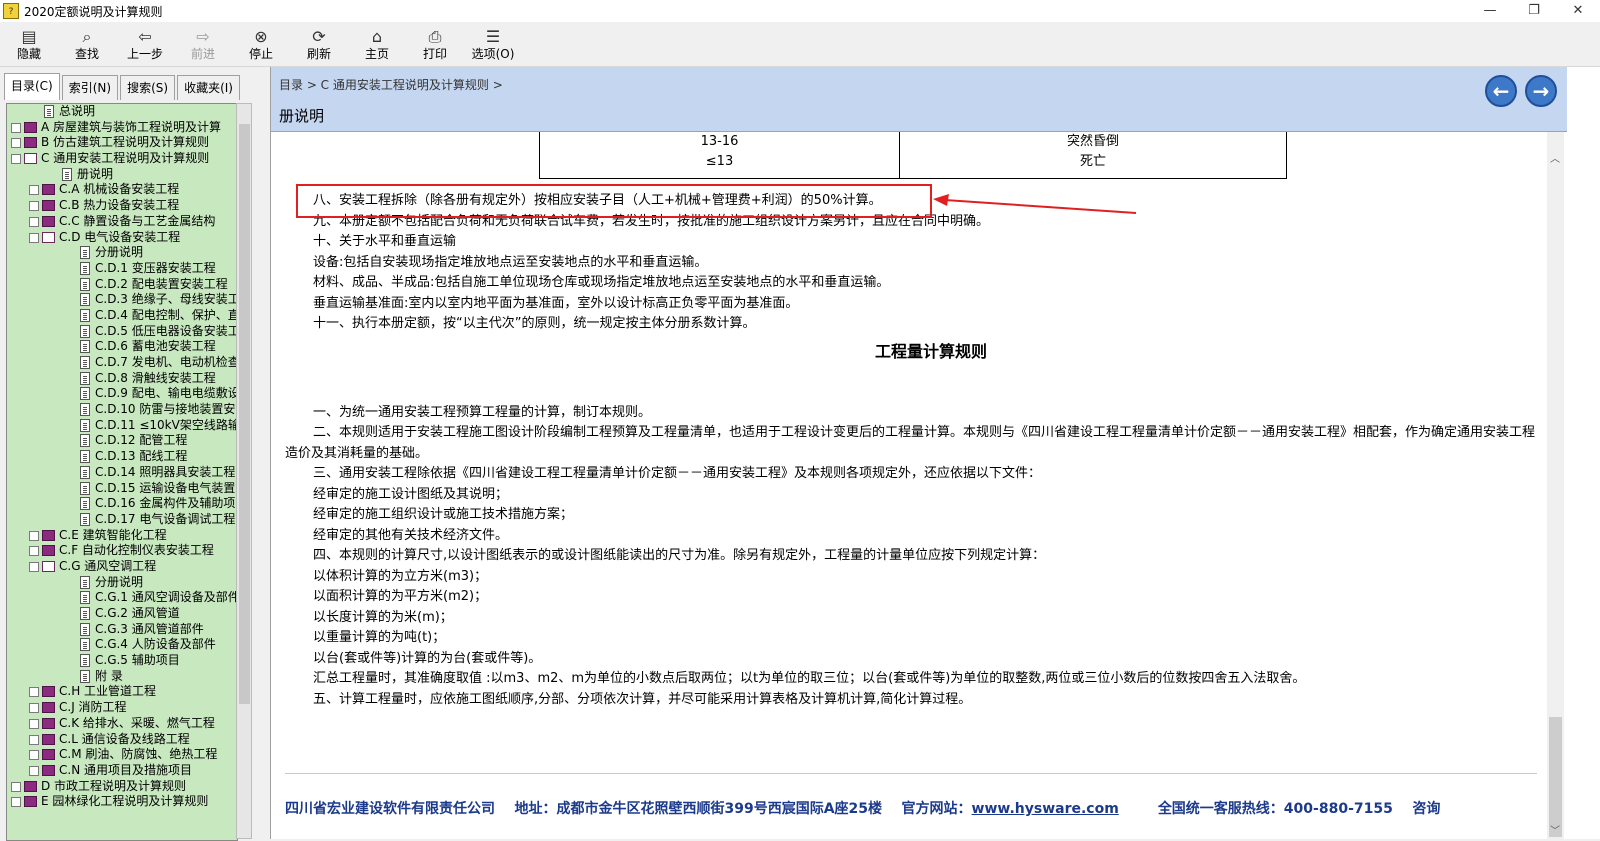 This screenshot has height=841, width=1600. I want to click on tree-item: C.G 通风空调工程, so click(122, 567).